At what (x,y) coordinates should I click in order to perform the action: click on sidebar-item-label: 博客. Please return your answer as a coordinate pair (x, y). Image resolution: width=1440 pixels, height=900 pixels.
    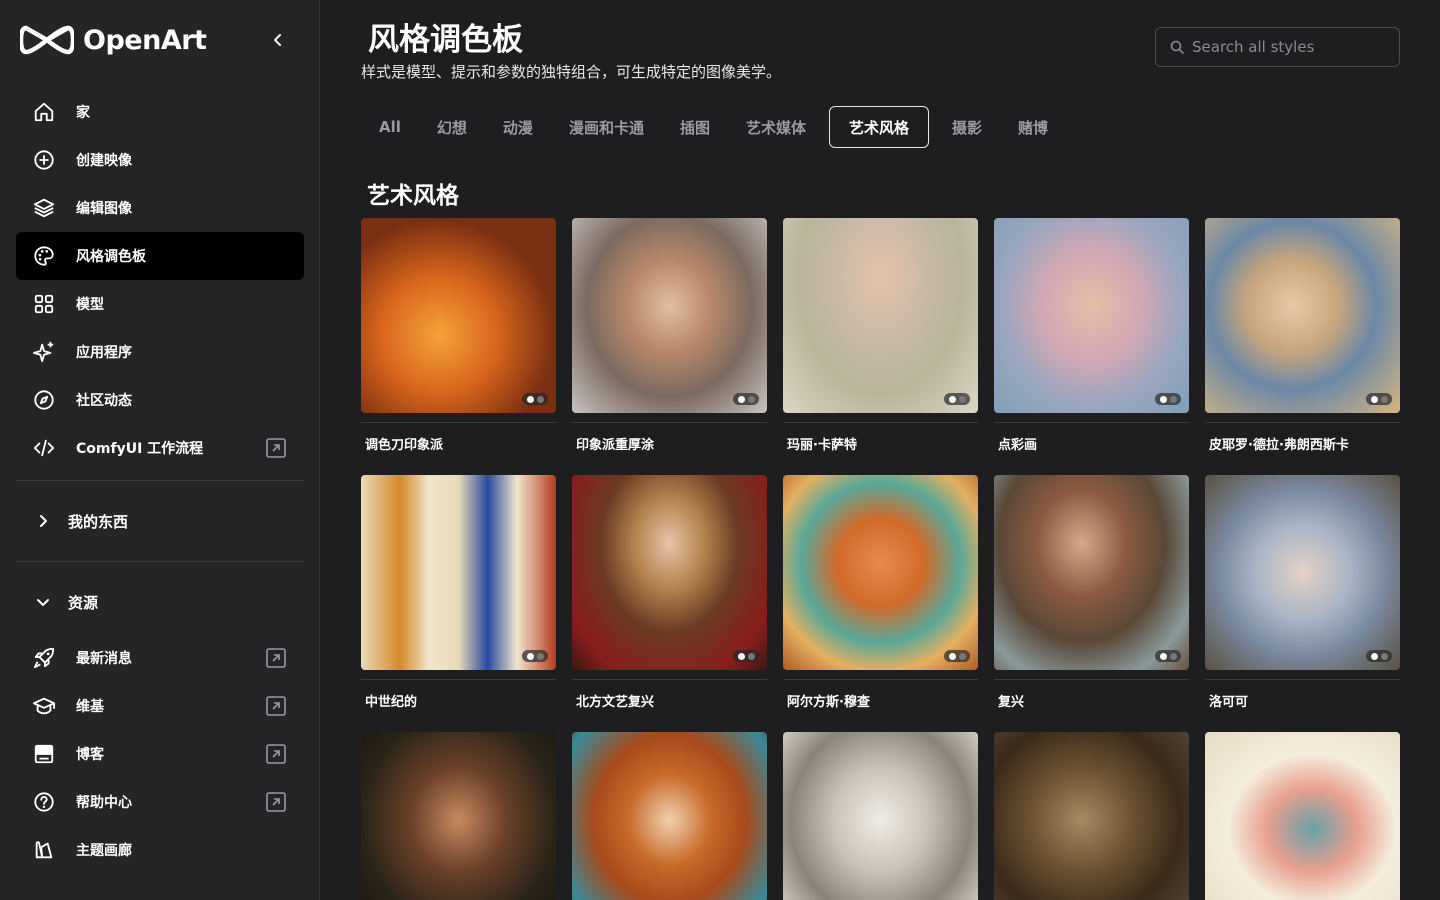
    Looking at the image, I should click on (90, 755).